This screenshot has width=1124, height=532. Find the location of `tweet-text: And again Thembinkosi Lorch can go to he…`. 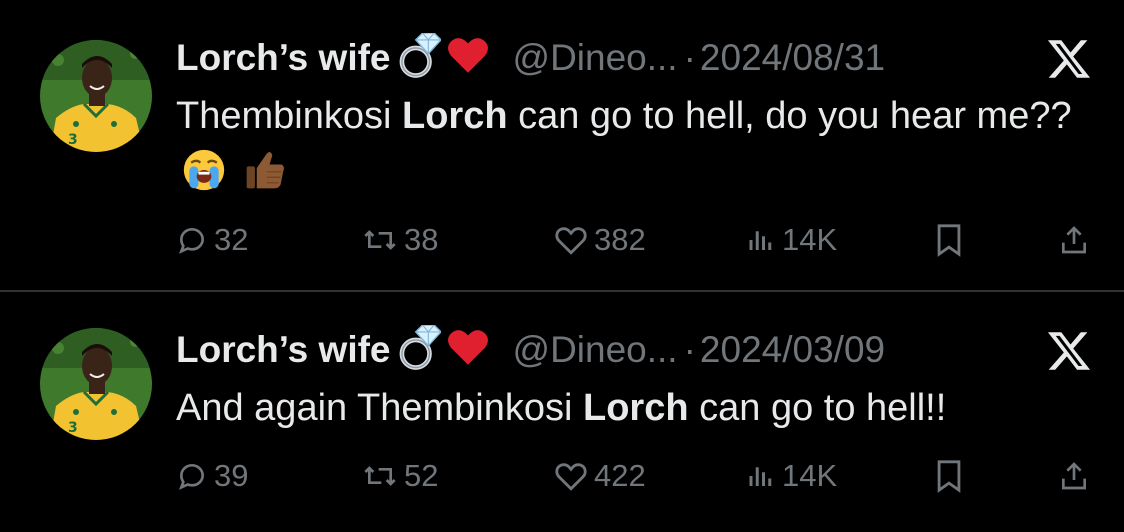

tweet-text: And again Thembinkosi Lorch can go to he… is located at coordinates (631, 408).